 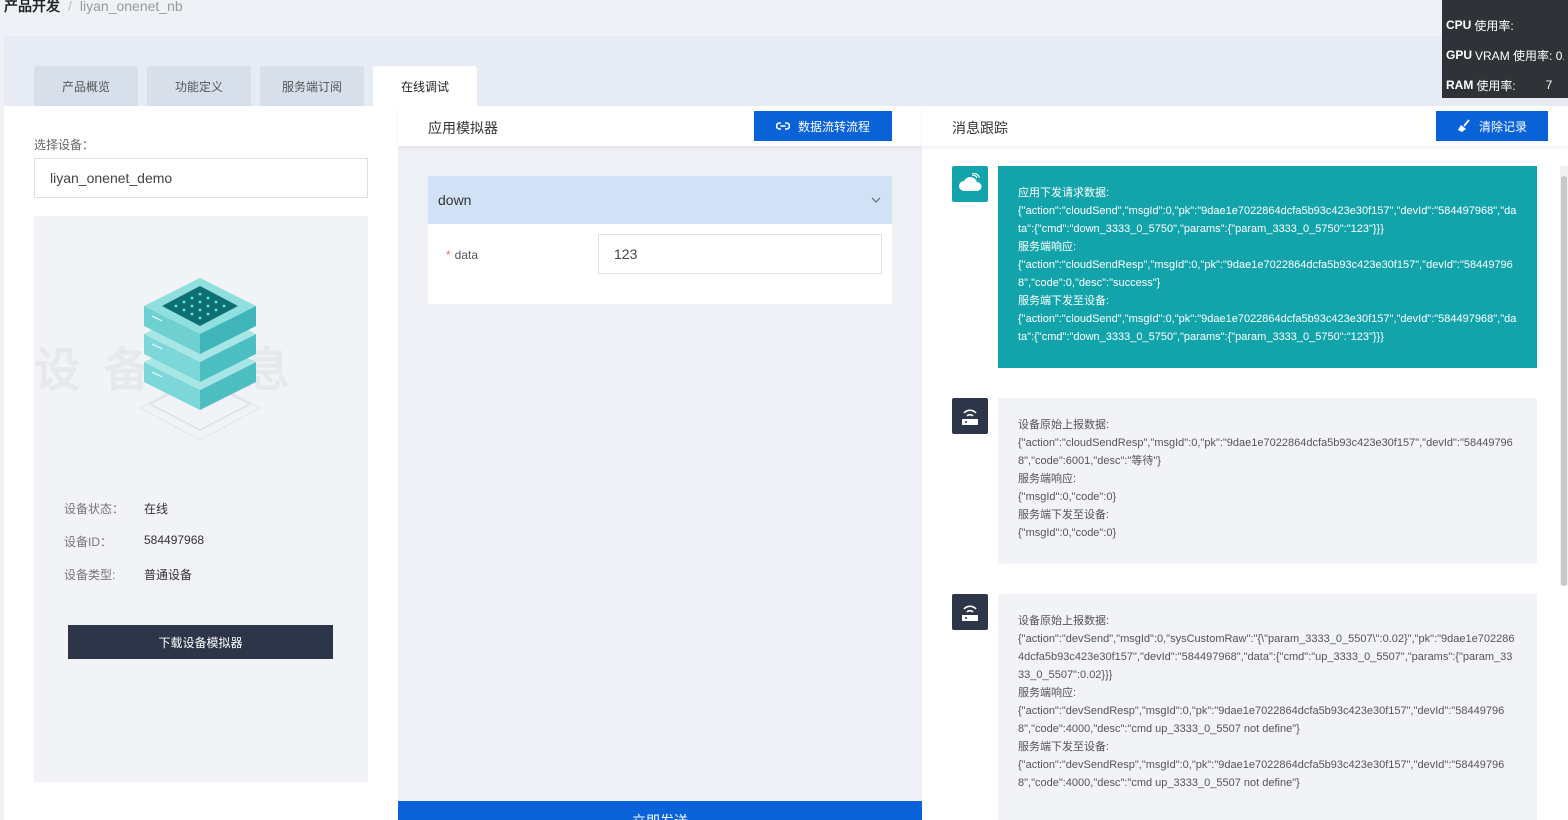 I want to click on ram-usage: RAM 使用率: 7, so click(x=1505, y=85).